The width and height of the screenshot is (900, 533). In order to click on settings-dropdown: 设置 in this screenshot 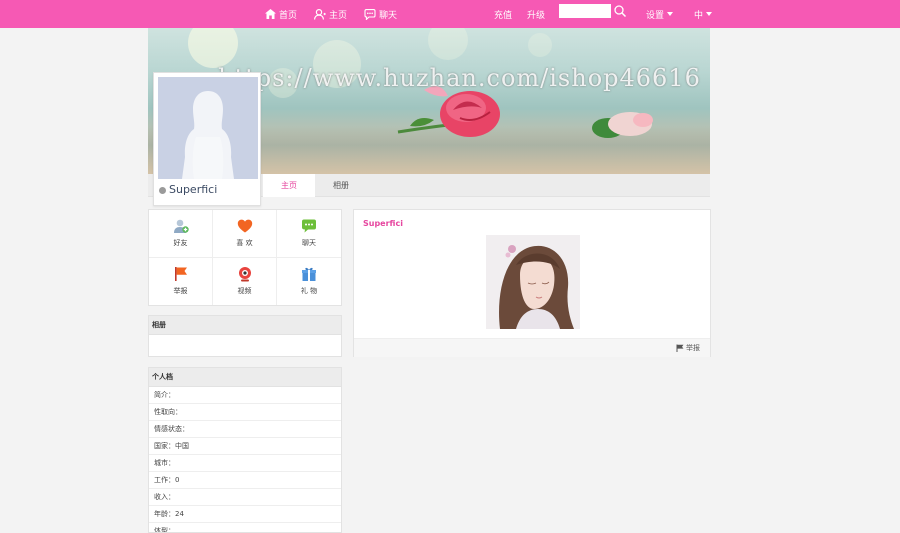, I will do `click(660, 14)`.